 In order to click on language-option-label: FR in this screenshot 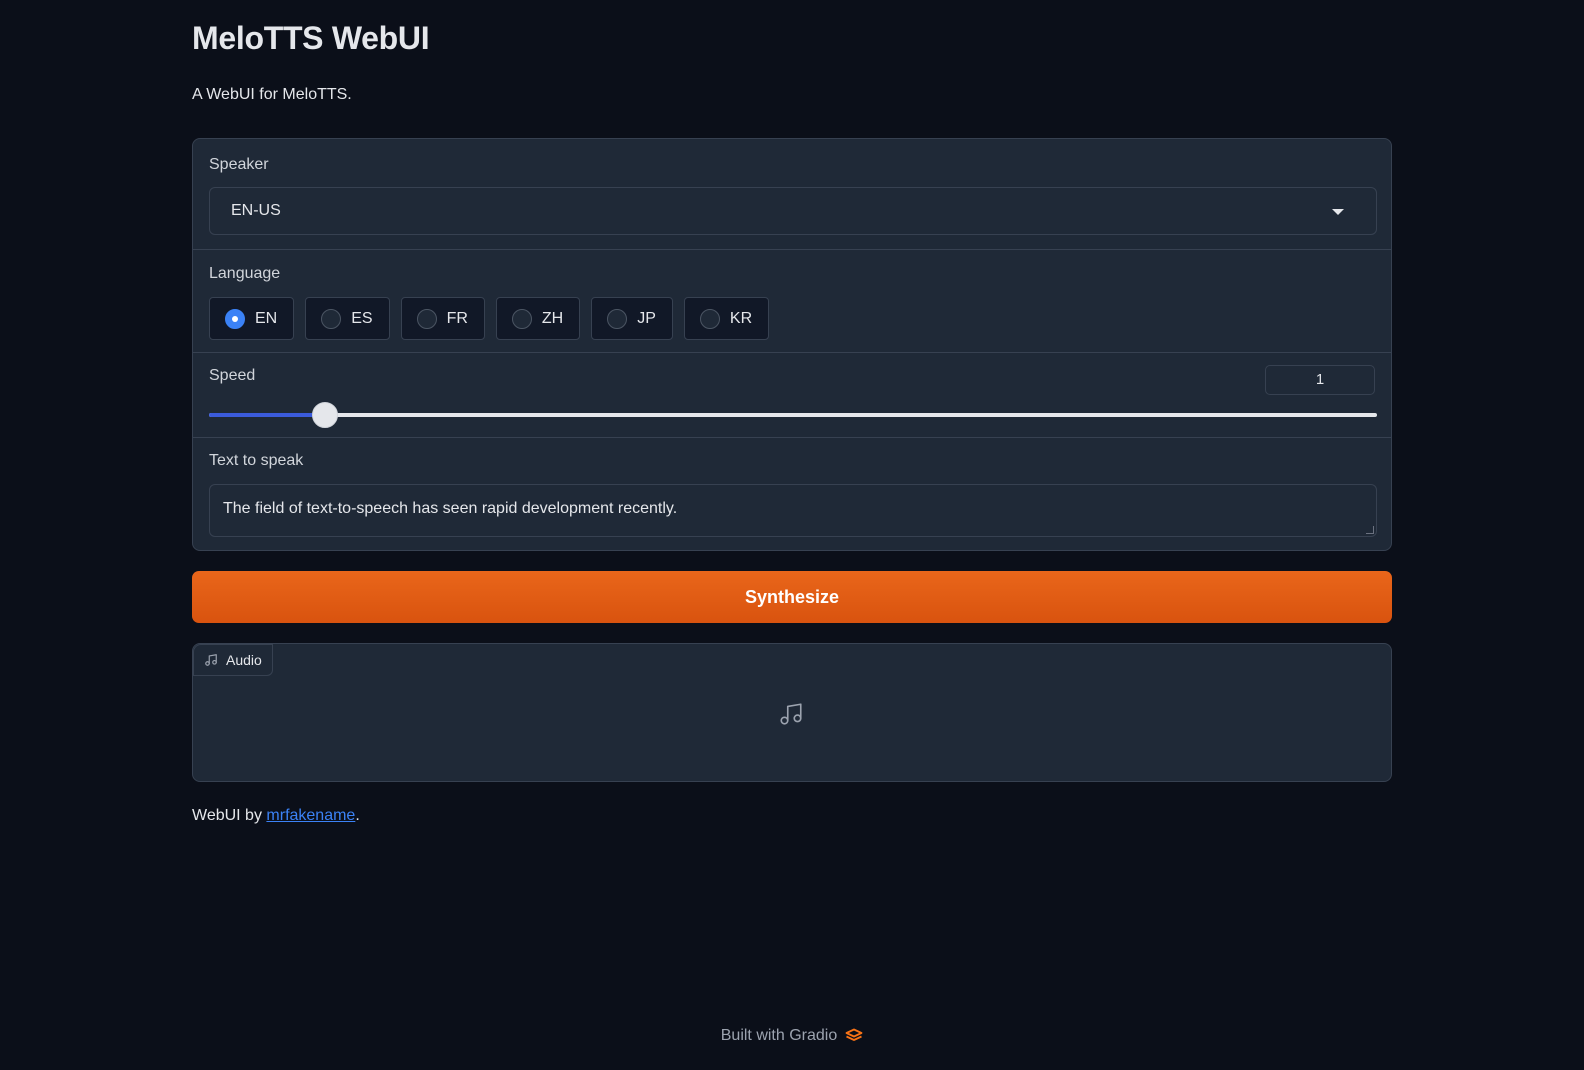, I will do `click(457, 318)`.